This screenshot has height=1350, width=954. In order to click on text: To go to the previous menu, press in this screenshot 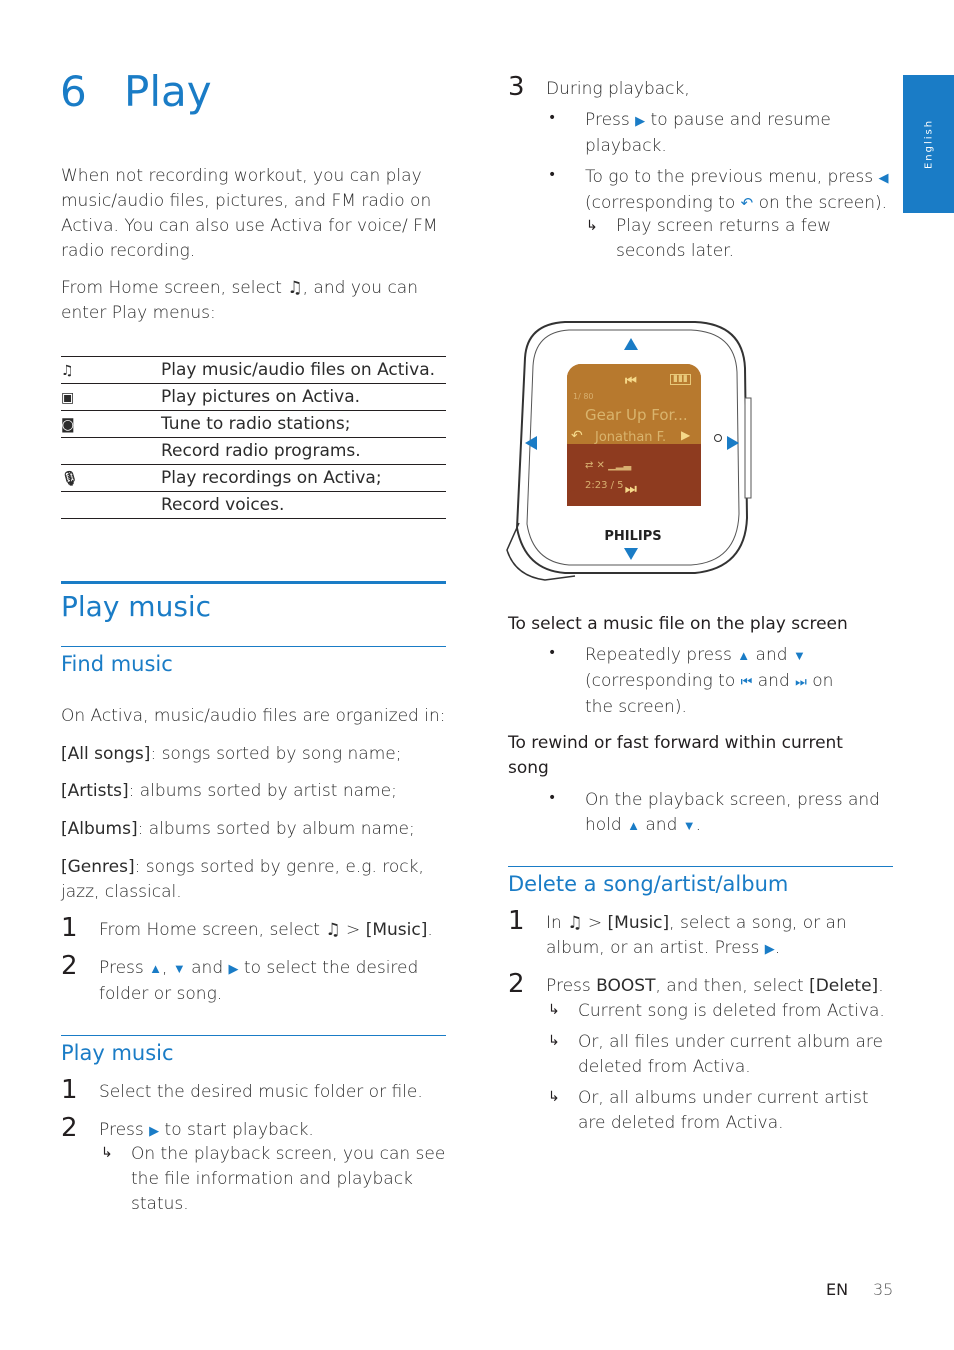, I will do `click(732, 177)`.